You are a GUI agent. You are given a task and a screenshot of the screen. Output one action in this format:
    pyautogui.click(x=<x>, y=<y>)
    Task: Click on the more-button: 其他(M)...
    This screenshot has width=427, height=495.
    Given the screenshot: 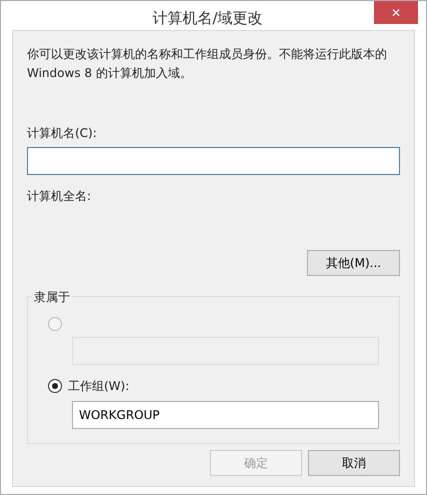 What is the action you would take?
    pyautogui.click(x=353, y=263)
    